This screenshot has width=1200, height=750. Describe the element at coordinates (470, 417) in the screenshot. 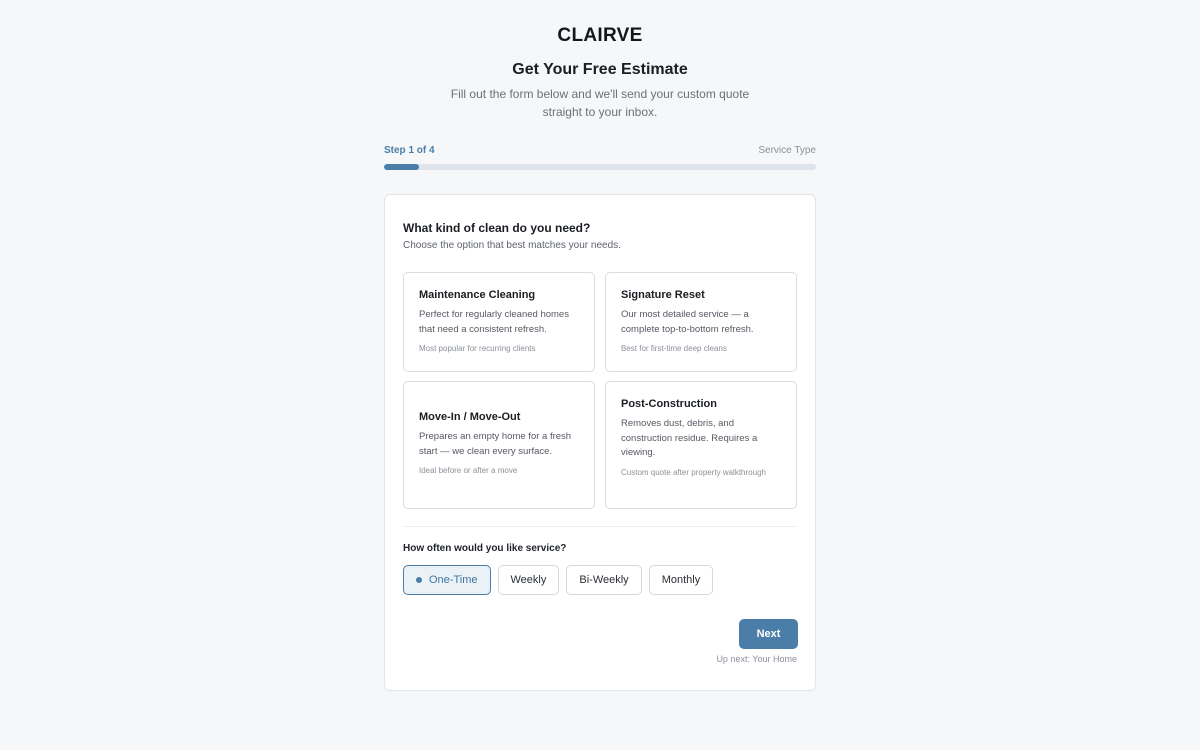

I see `option-title: Move-In / Move-Out` at that location.